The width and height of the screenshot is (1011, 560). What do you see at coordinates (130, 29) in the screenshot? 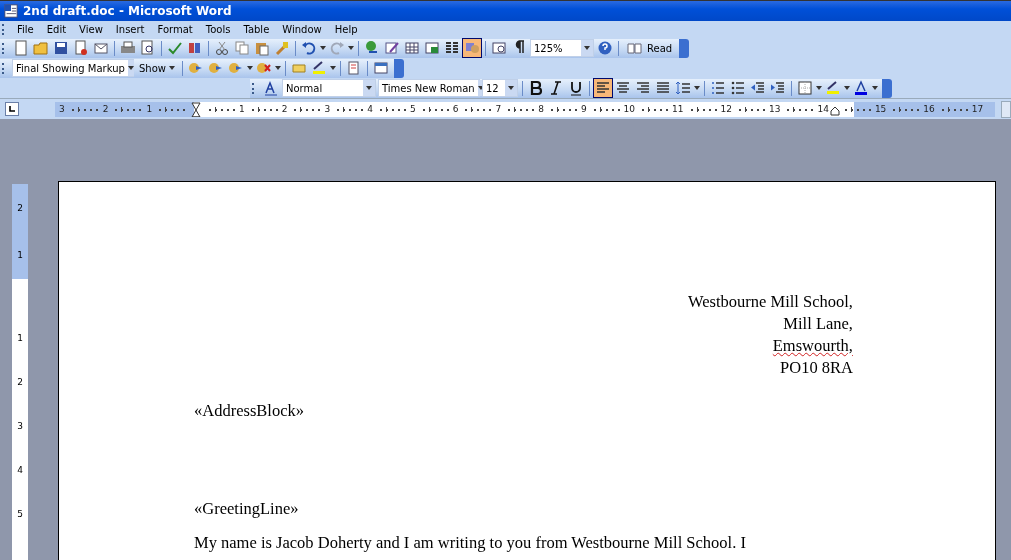
I see `menu-item: Insert` at bounding box center [130, 29].